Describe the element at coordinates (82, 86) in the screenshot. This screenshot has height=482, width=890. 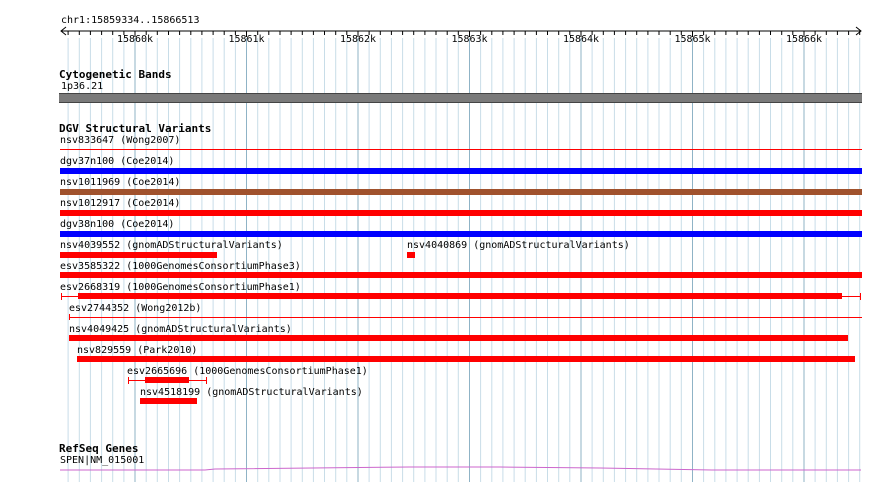
I see `cytoband-label: 1p36.21` at that location.